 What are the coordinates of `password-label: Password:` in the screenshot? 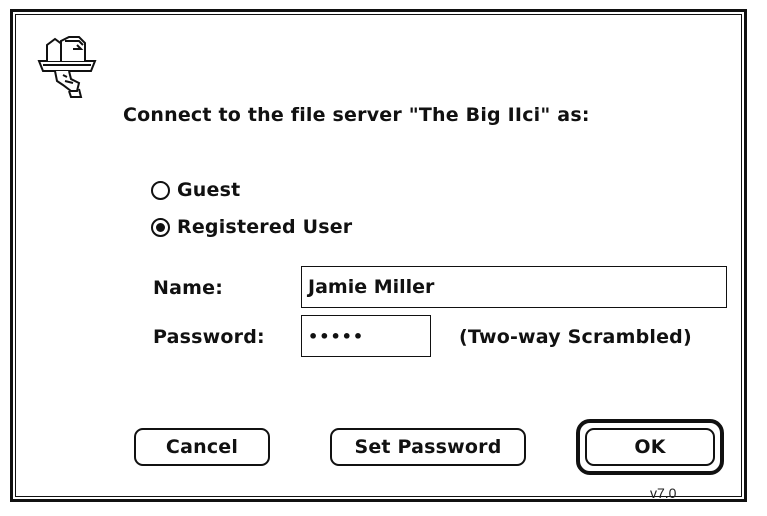 It's located at (209, 337).